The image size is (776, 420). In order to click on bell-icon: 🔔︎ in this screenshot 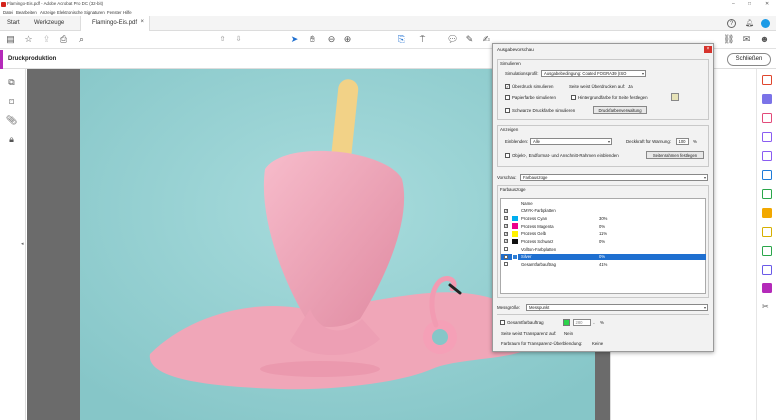, I will do `click(749, 23)`.